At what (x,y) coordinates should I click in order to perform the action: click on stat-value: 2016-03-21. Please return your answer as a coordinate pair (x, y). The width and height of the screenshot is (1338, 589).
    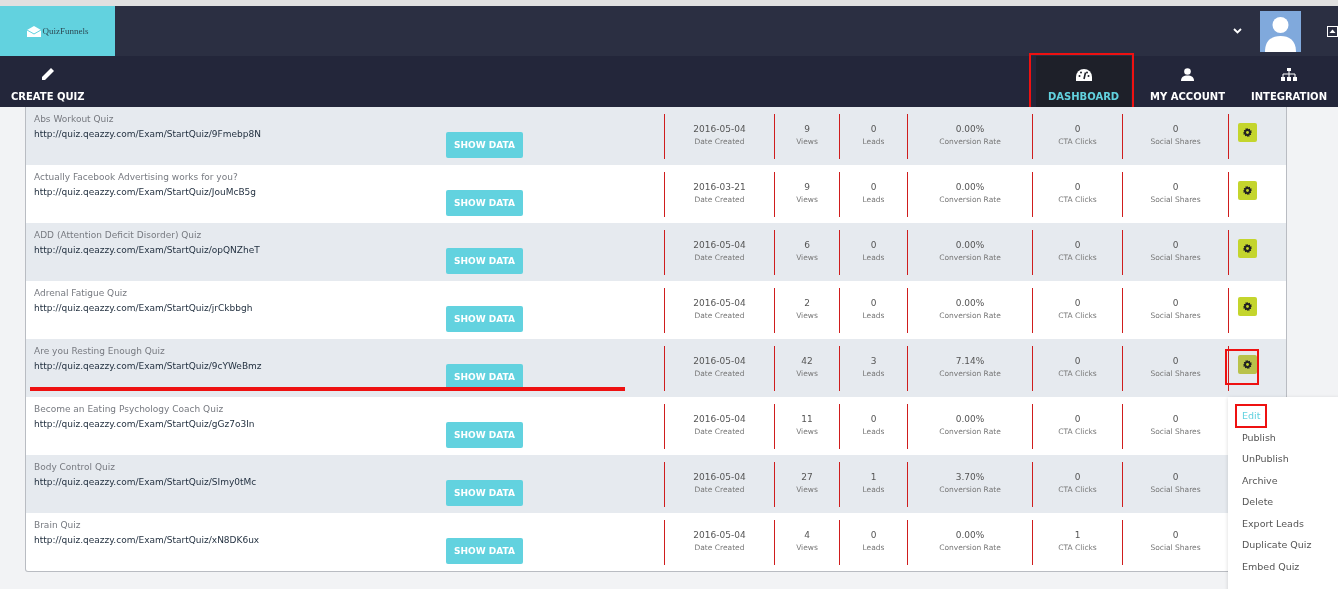
    Looking at the image, I should click on (719, 187).